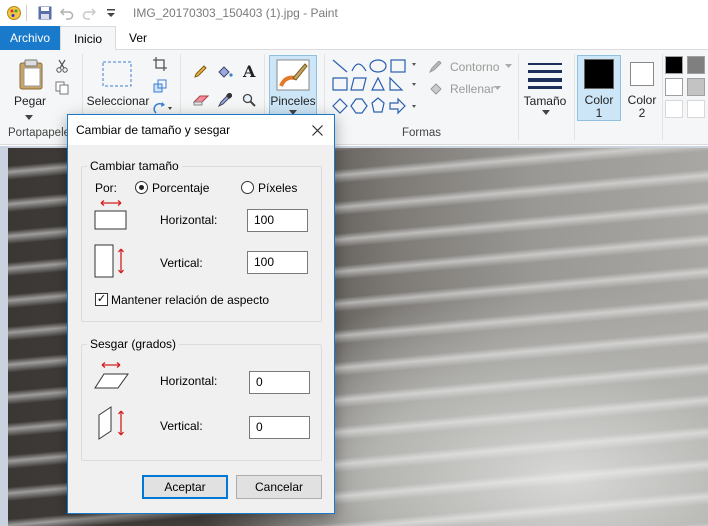  Describe the element at coordinates (89, 13) in the screenshot. I see `redo-icon` at that location.